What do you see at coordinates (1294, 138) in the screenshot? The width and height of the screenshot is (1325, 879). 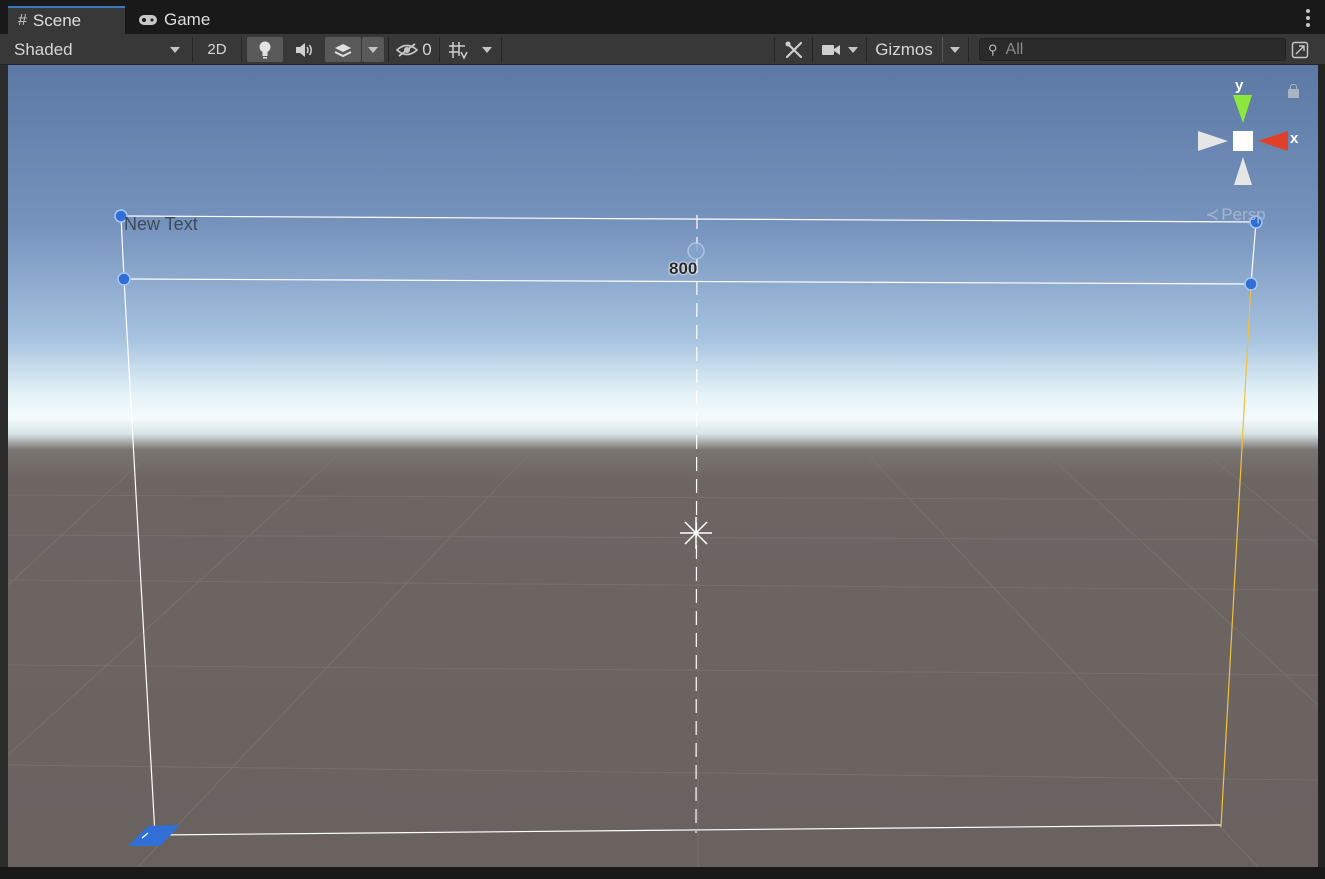 I see `axis-x-label: x` at bounding box center [1294, 138].